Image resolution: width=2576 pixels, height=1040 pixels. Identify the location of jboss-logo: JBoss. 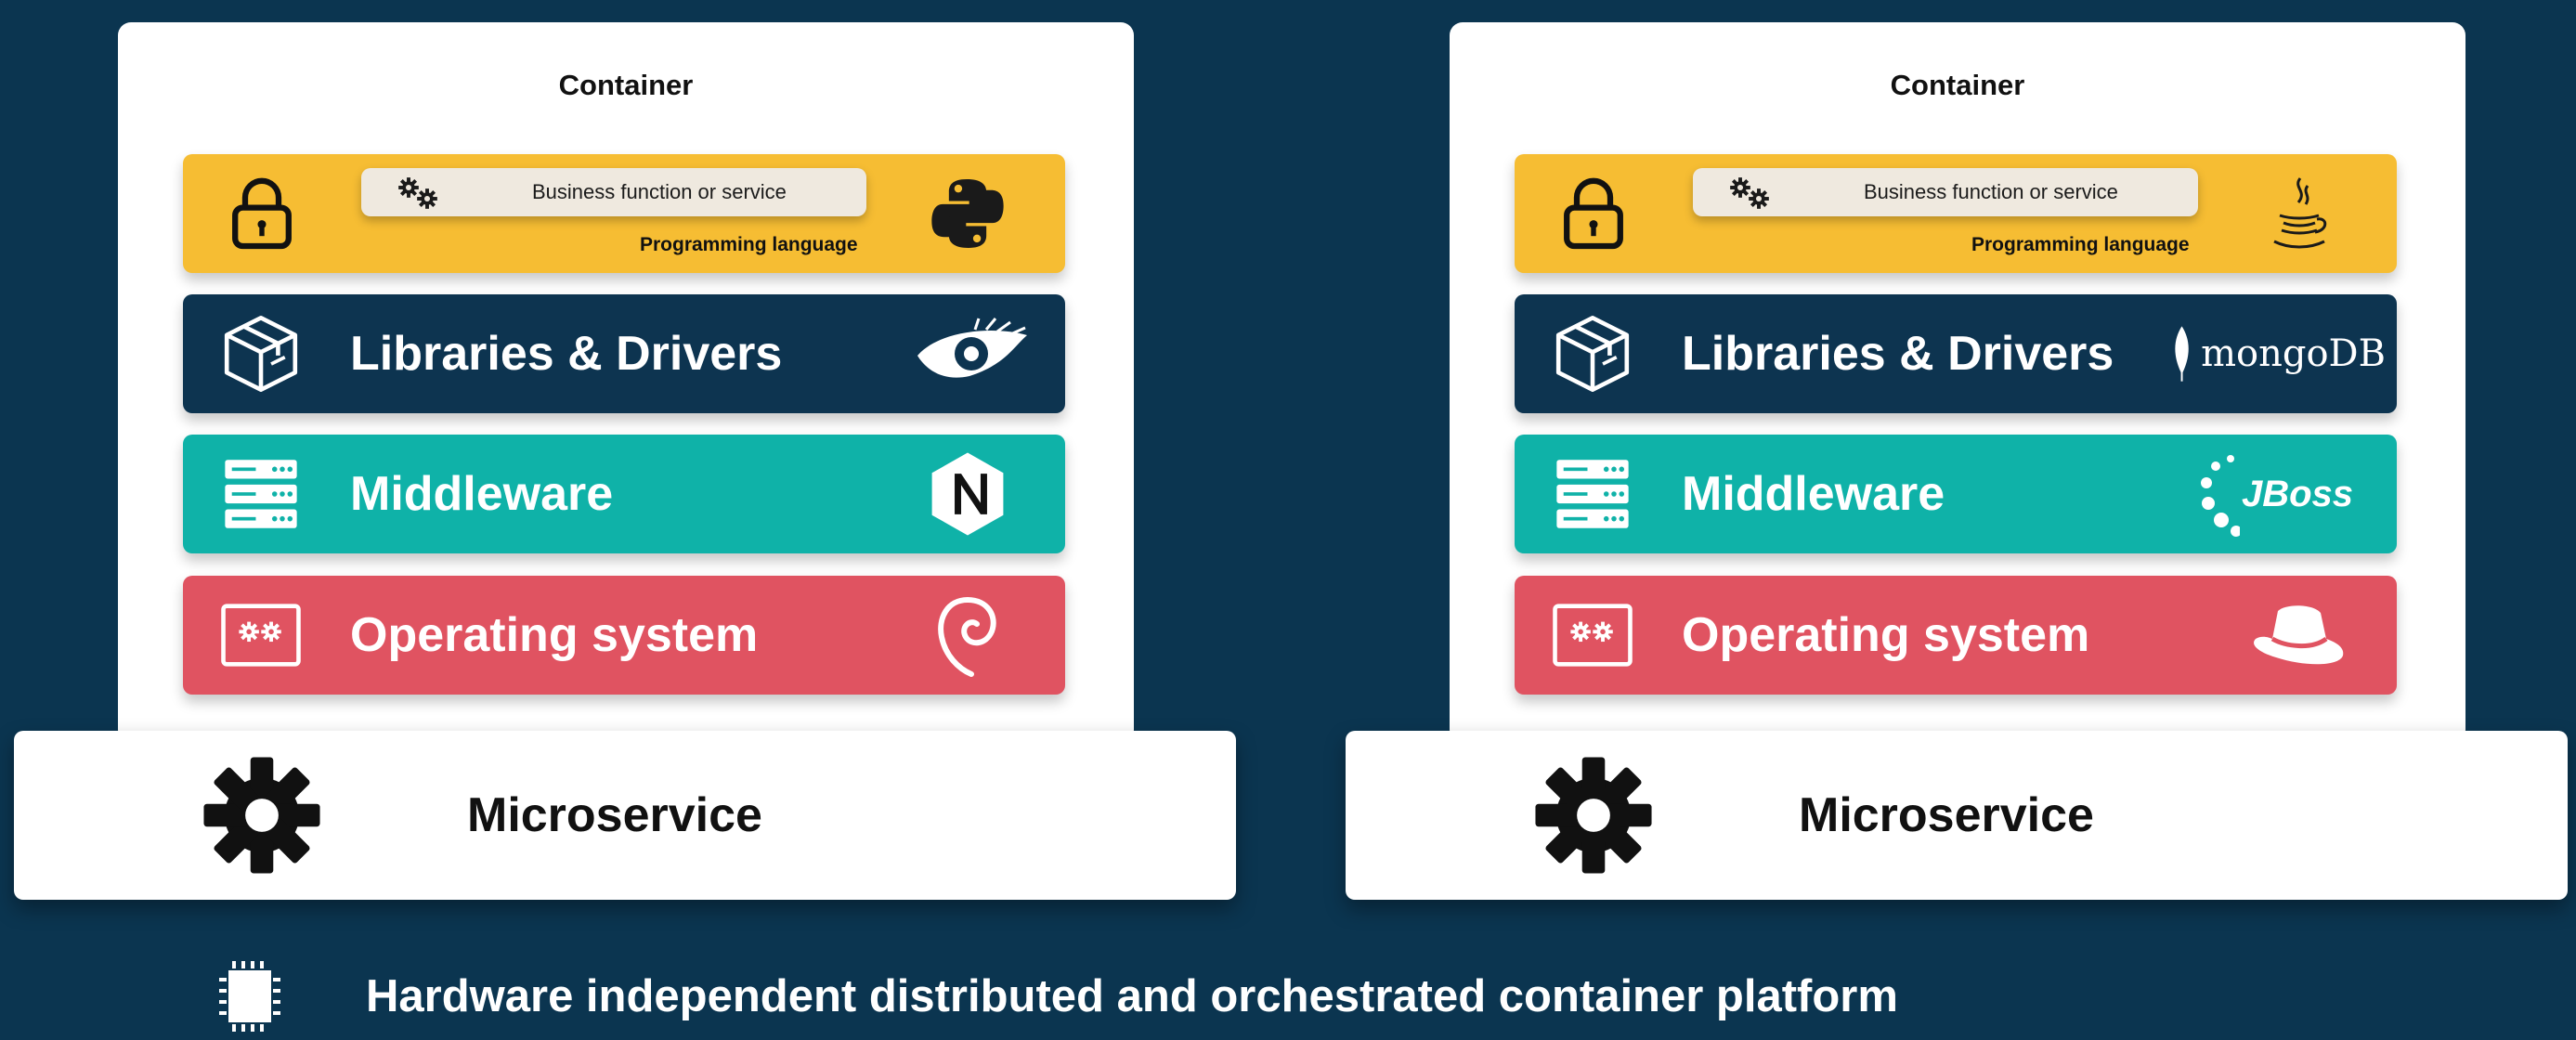
(2276, 494).